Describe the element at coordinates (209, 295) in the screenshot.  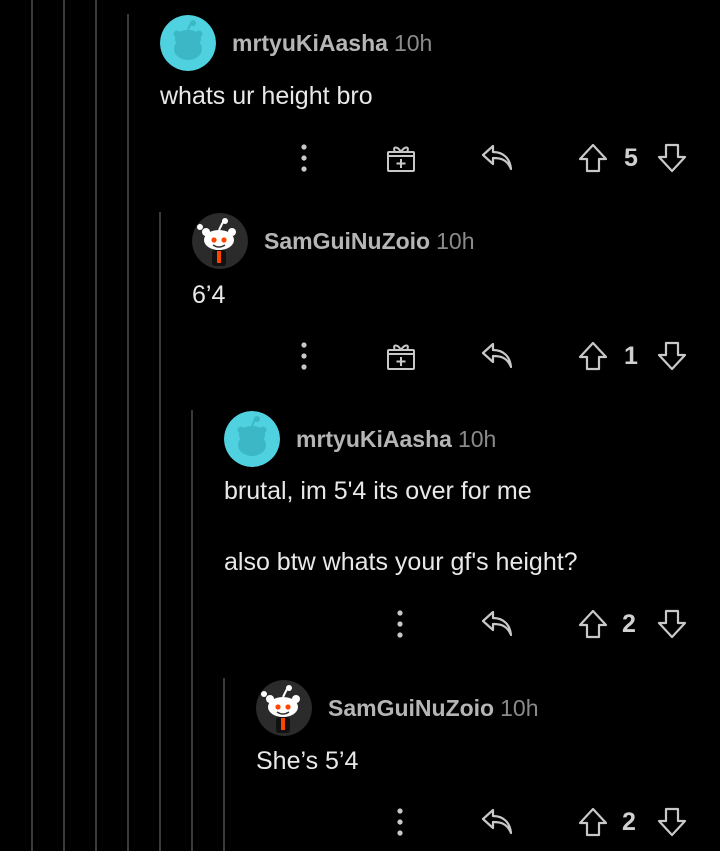
I see `comment-body: 6’4` at that location.